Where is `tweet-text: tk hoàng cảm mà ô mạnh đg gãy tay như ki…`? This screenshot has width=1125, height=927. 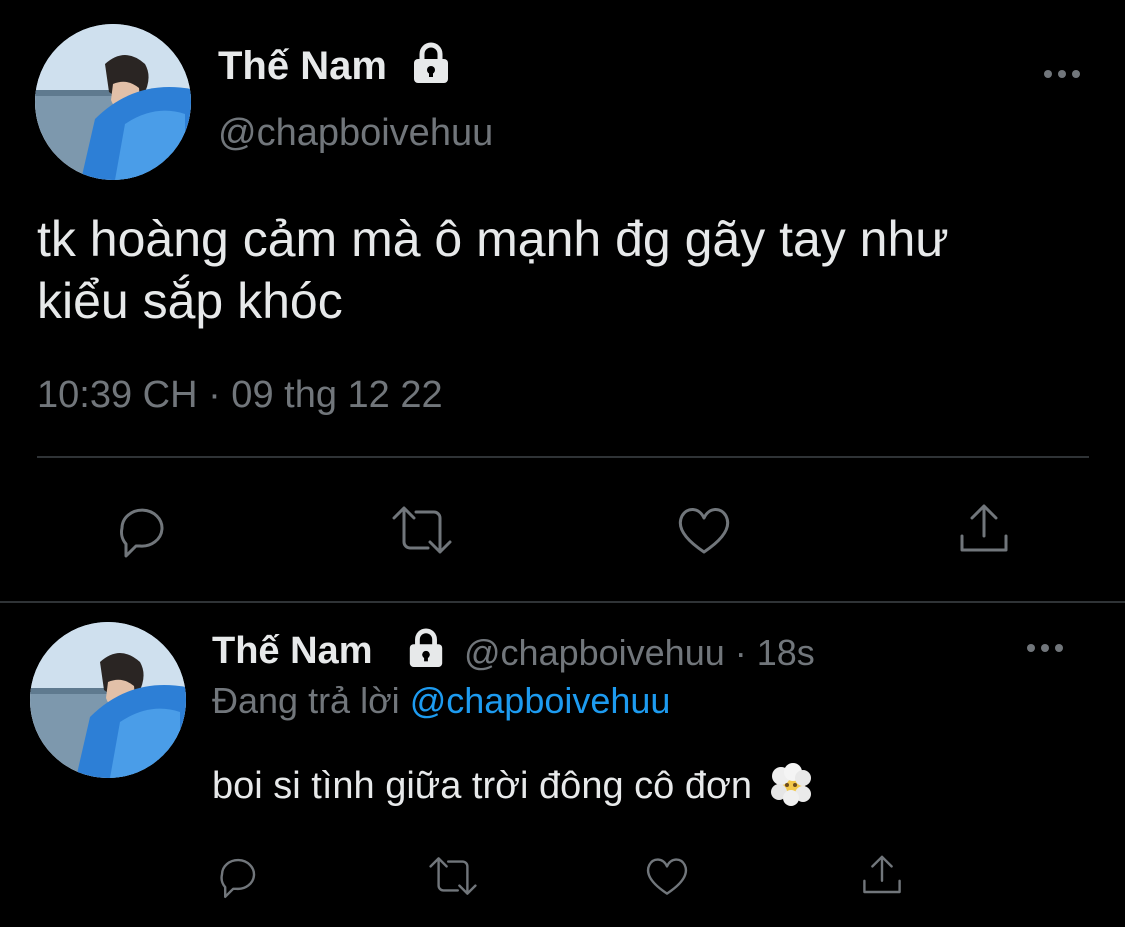
tweet-text: tk hoàng cảm mà ô mạnh đg gãy tay như ki… is located at coordinates (493, 270).